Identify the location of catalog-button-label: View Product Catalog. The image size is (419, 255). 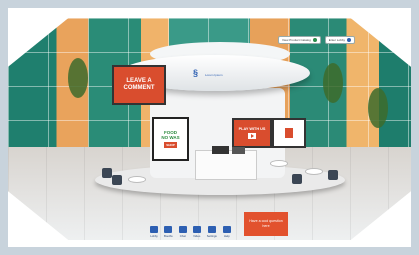
(296, 40).